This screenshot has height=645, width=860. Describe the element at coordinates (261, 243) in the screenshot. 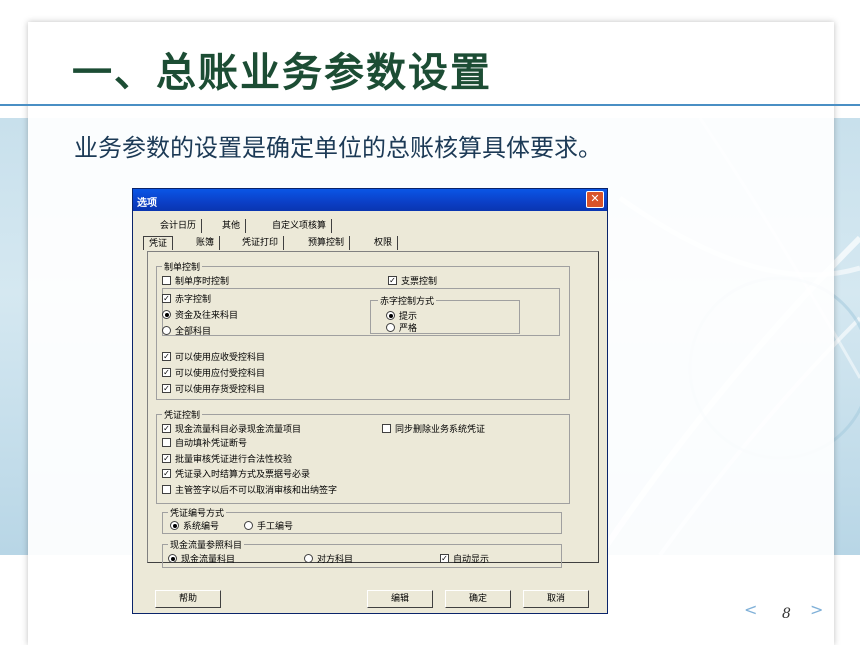

I see `tab-pingzheng-dayin: 凭证打印` at that location.